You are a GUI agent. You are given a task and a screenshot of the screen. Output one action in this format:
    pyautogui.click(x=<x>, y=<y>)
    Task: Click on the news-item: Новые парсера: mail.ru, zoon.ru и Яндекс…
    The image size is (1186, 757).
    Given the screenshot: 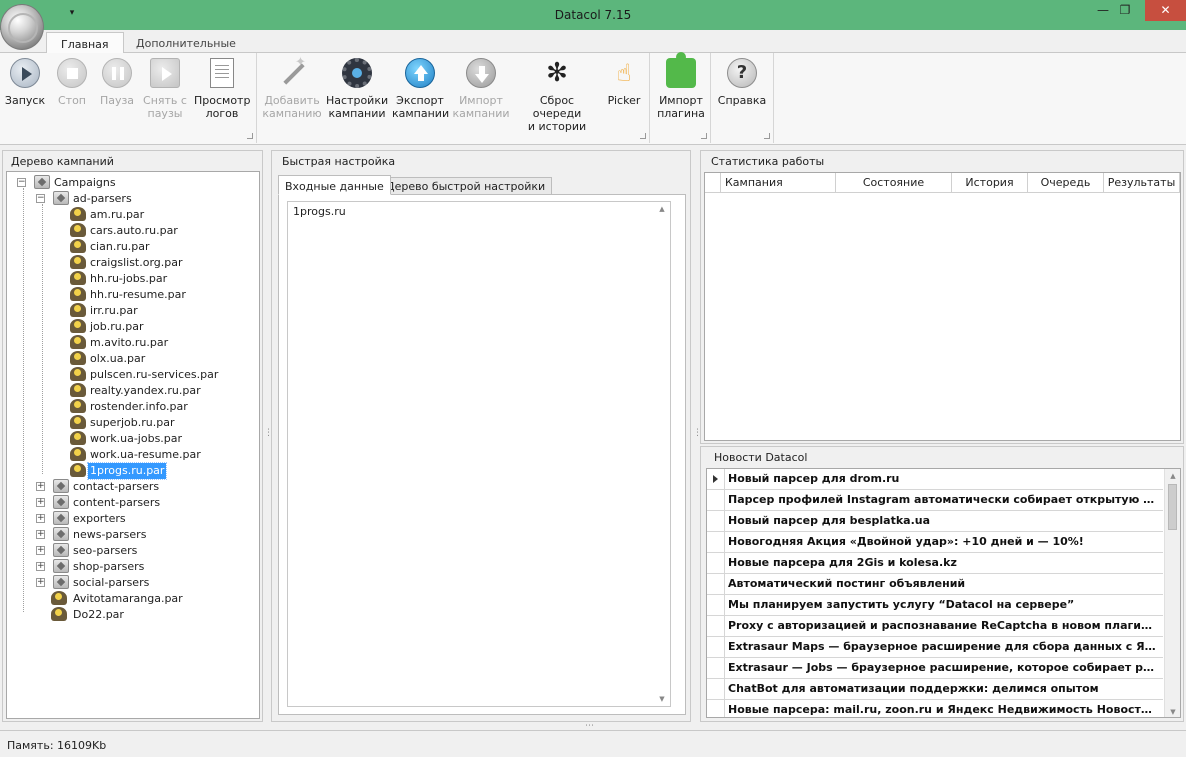 What is the action you would take?
    pyautogui.click(x=935, y=708)
    